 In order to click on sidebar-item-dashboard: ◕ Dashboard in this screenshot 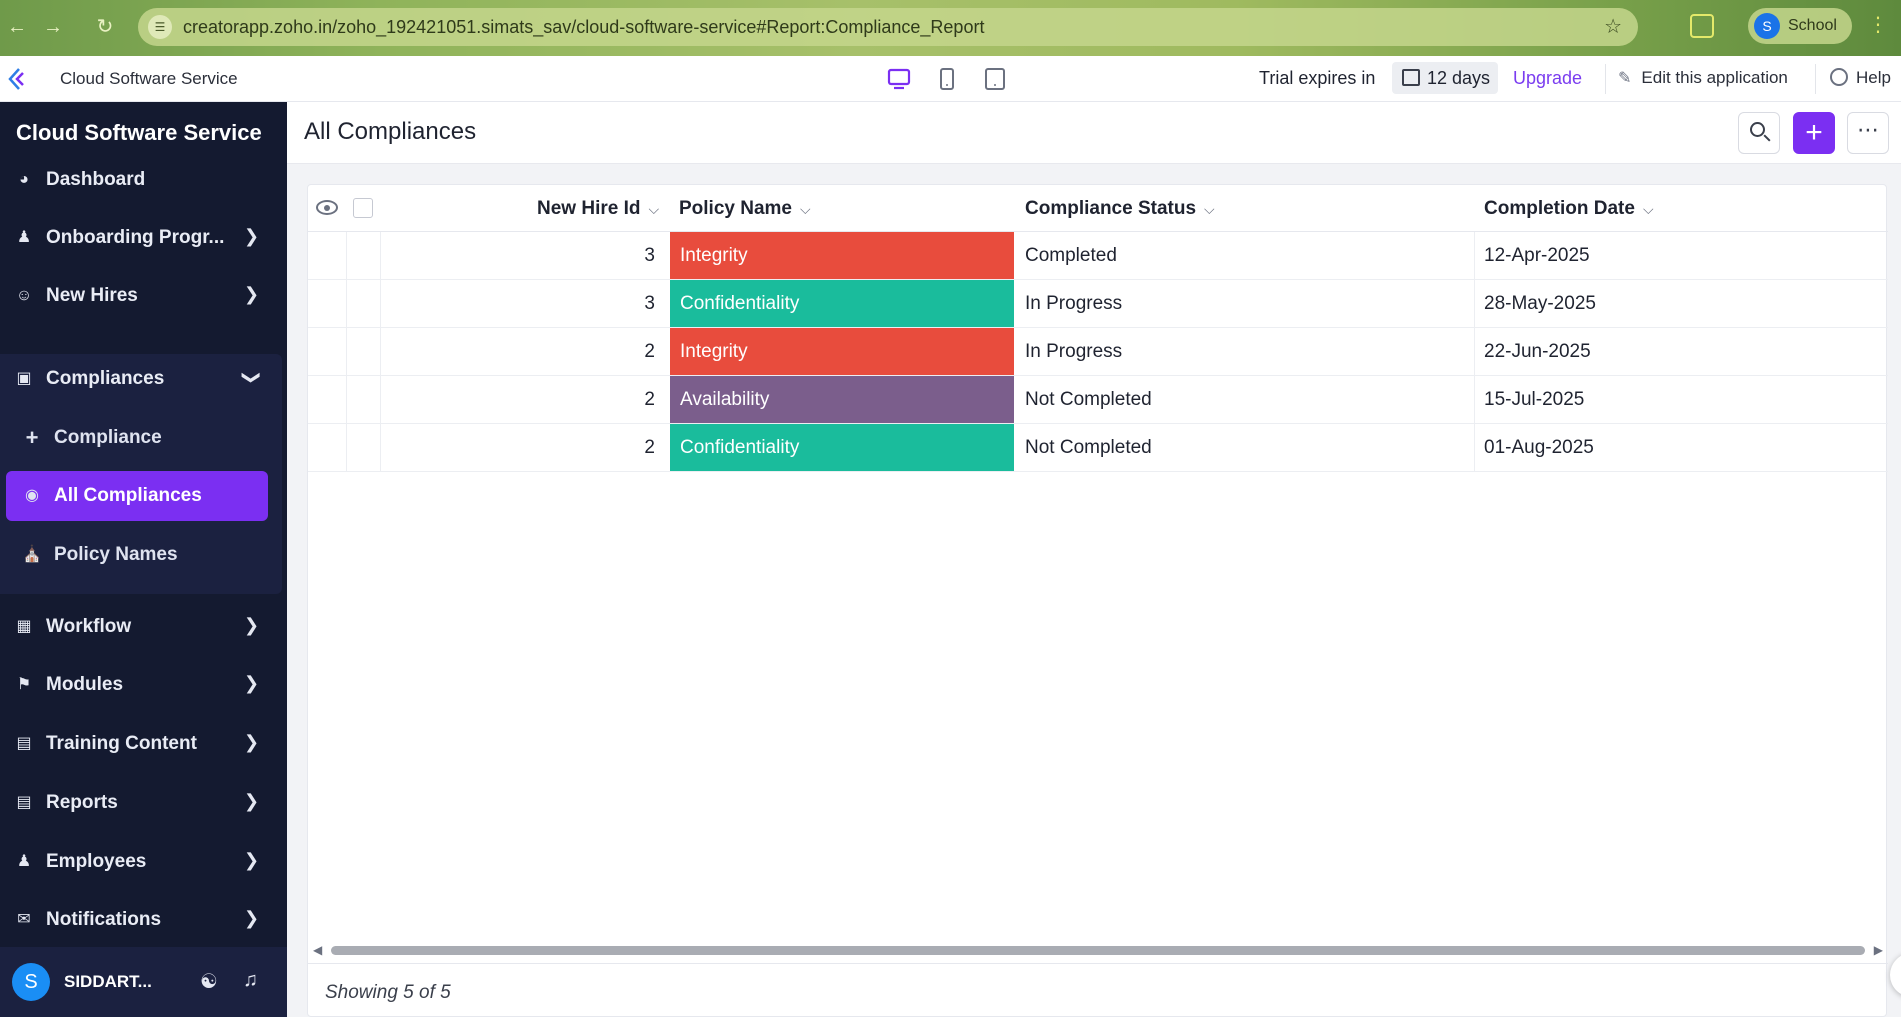, I will do `click(143, 180)`.